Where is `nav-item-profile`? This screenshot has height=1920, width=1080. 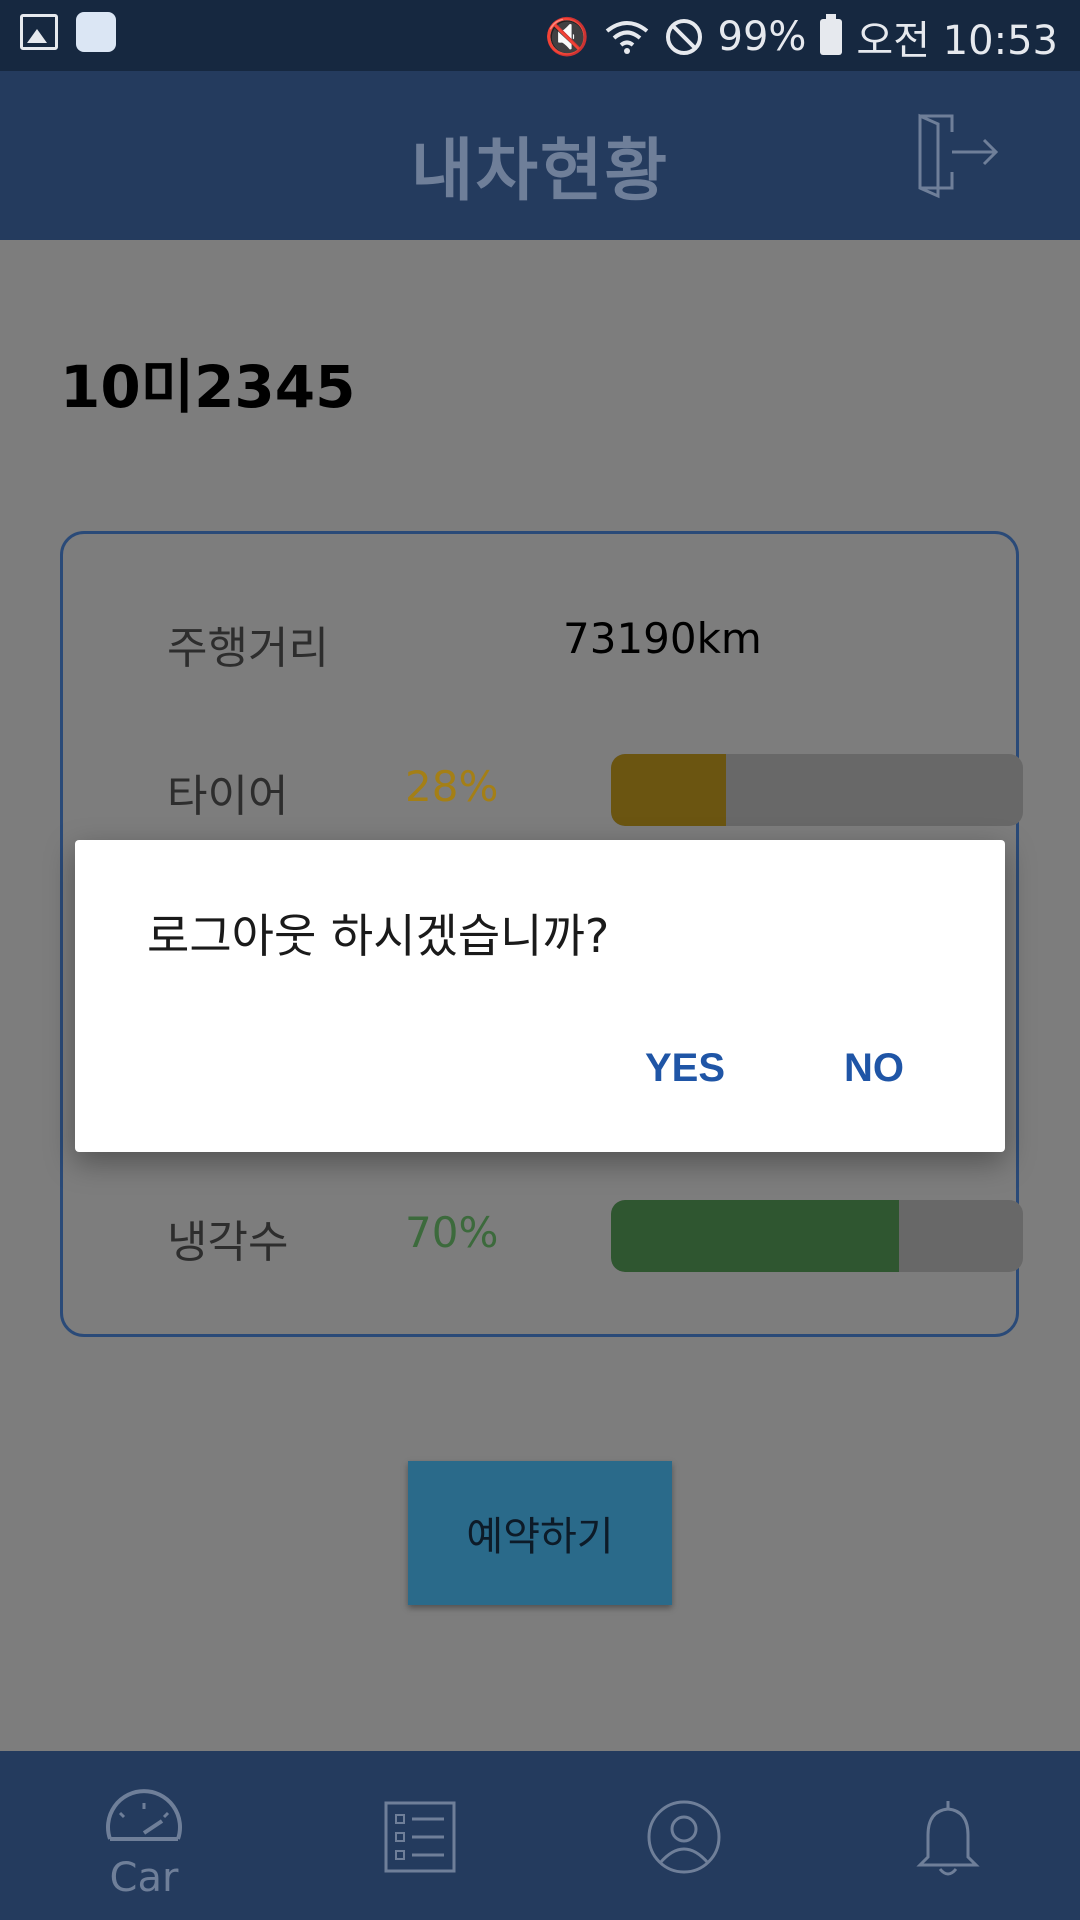
nav-item-profile is located at coordinates (684, 1837).